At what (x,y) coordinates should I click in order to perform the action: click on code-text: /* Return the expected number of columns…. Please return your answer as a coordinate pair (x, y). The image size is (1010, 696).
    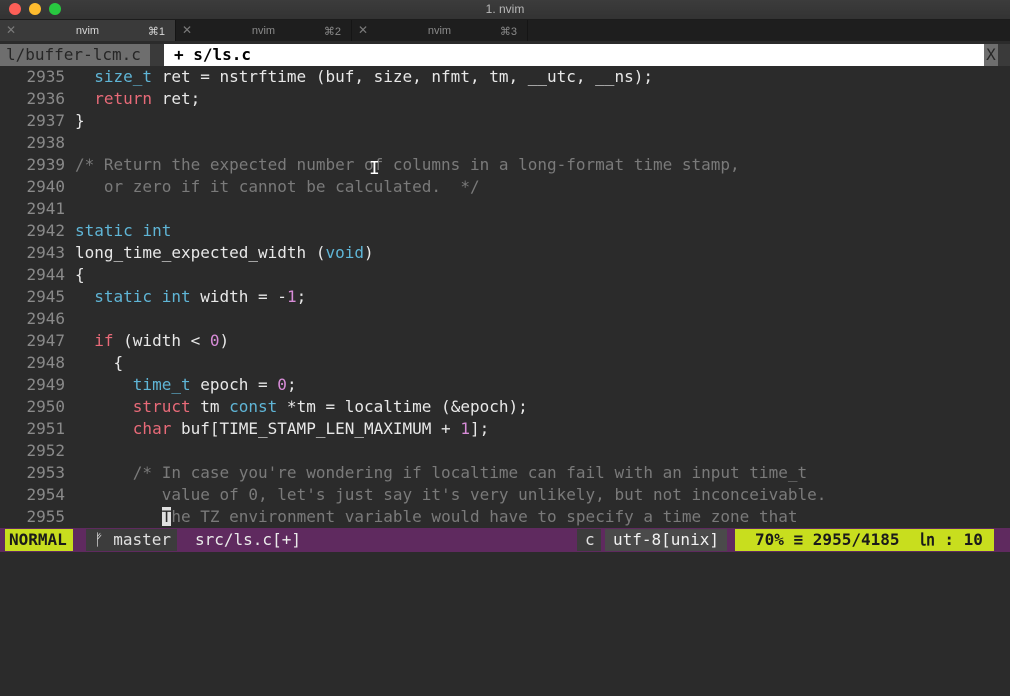
    Looking at the image, I should click on (407, 164).